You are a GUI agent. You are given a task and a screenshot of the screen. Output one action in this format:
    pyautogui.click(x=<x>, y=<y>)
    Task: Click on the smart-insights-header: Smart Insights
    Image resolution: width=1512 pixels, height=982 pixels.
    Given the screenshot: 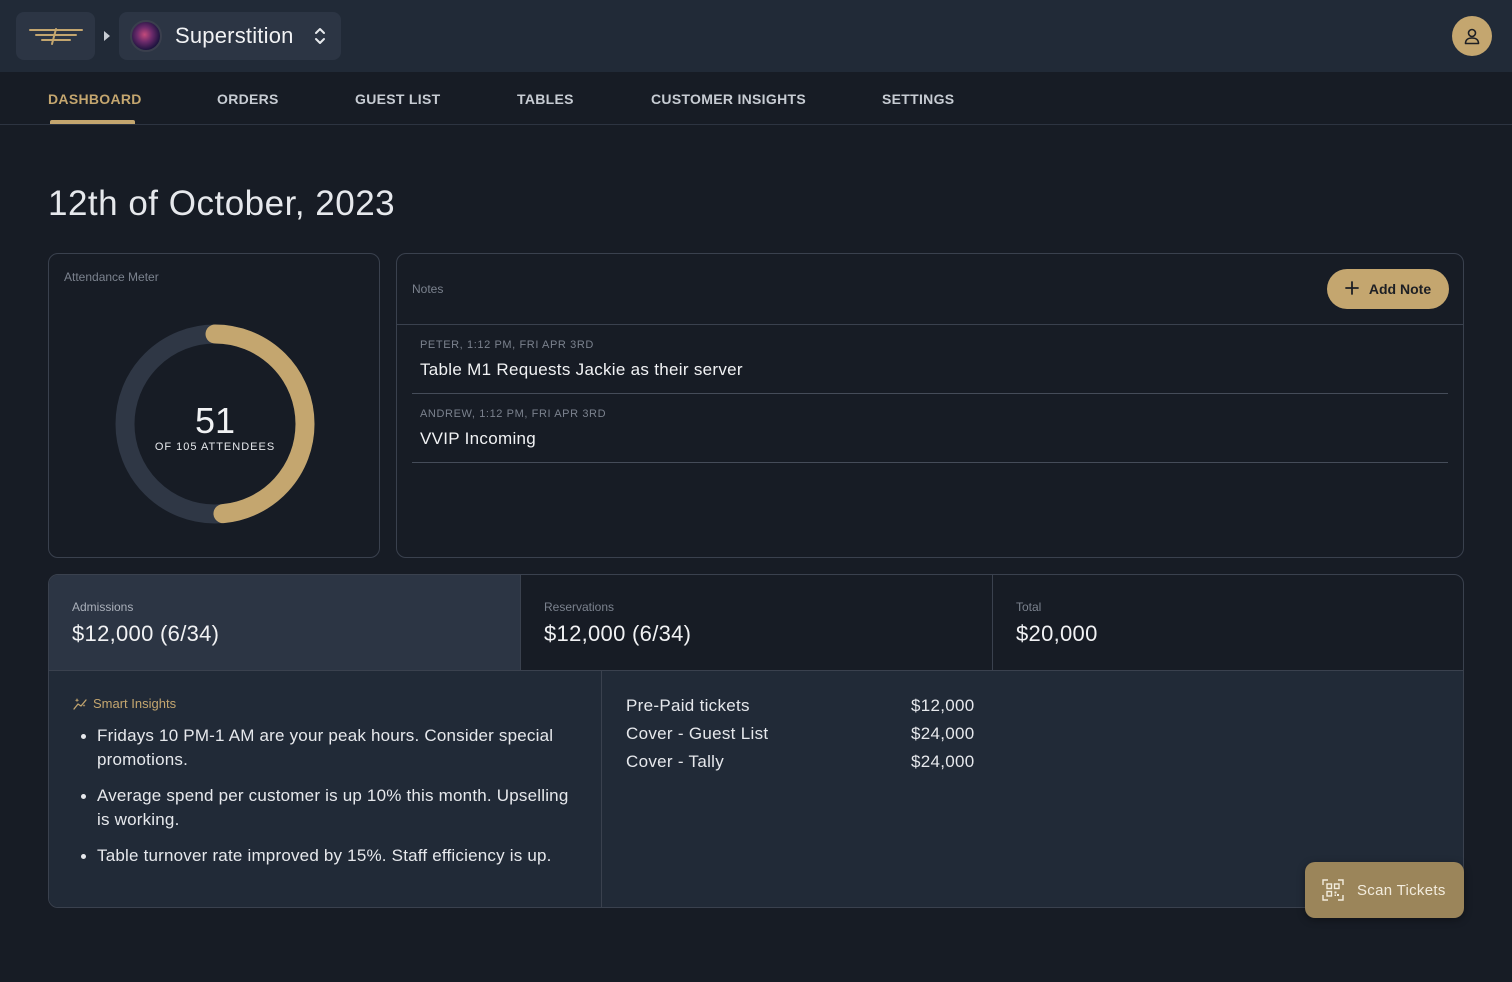 What is the action you would take?
    pyautogui.click(x=124, y=703)
    